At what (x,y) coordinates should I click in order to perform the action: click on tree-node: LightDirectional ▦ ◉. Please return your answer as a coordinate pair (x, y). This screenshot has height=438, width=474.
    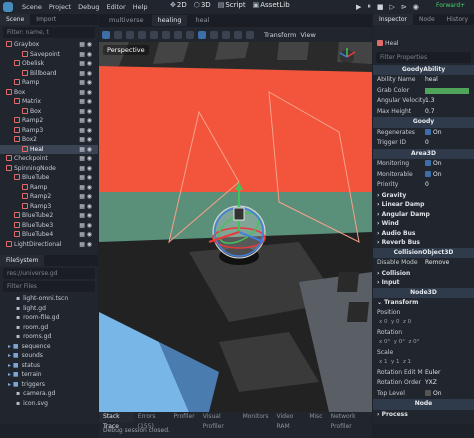
    Looking at the image, I should click on (49, 245).